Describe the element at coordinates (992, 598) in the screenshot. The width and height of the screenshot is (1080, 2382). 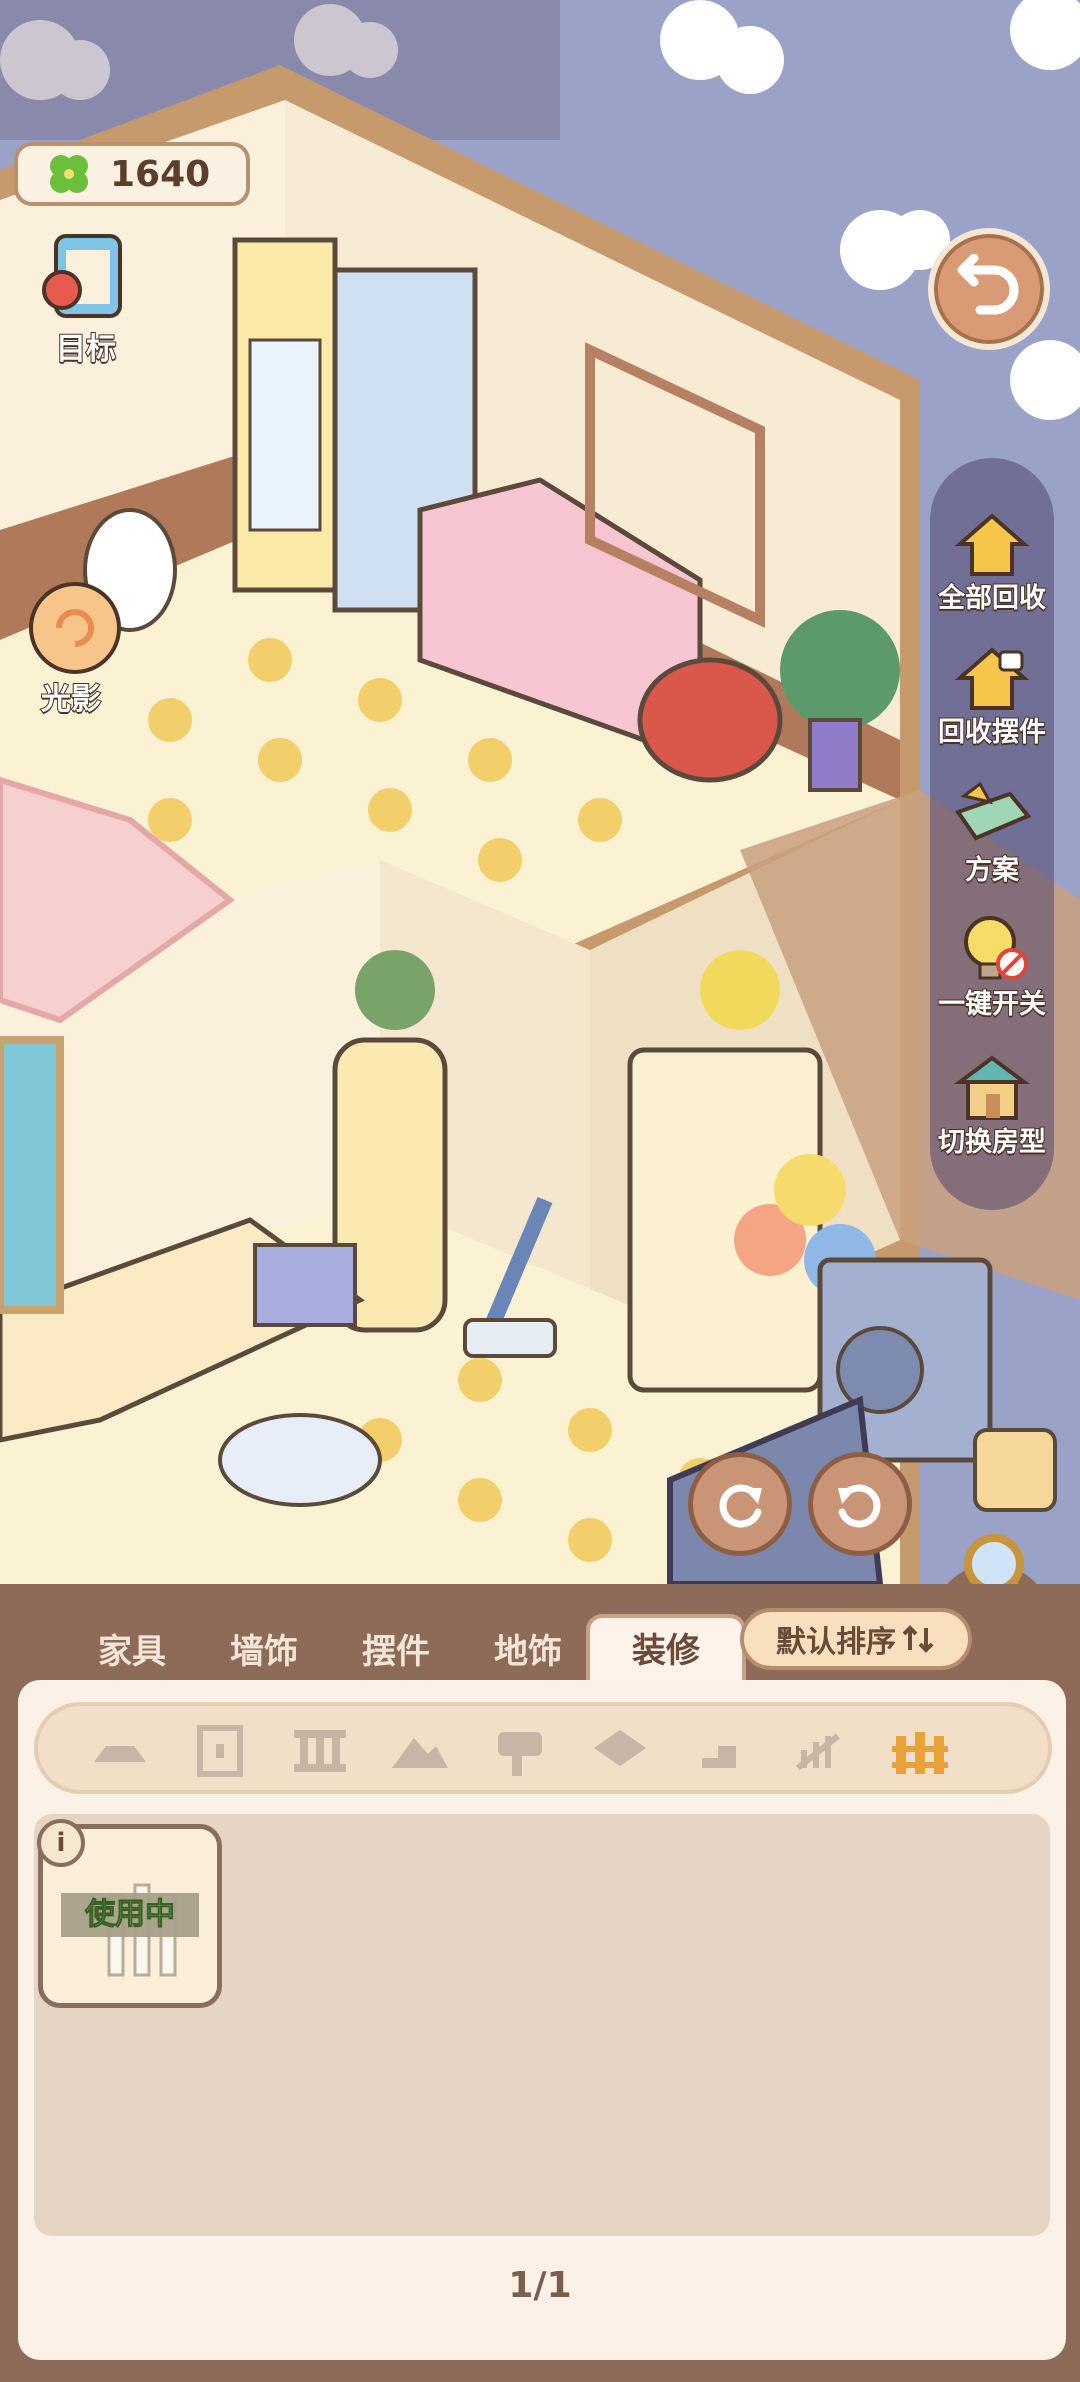
I see `recycle-all-label: 全部回收` at that location.